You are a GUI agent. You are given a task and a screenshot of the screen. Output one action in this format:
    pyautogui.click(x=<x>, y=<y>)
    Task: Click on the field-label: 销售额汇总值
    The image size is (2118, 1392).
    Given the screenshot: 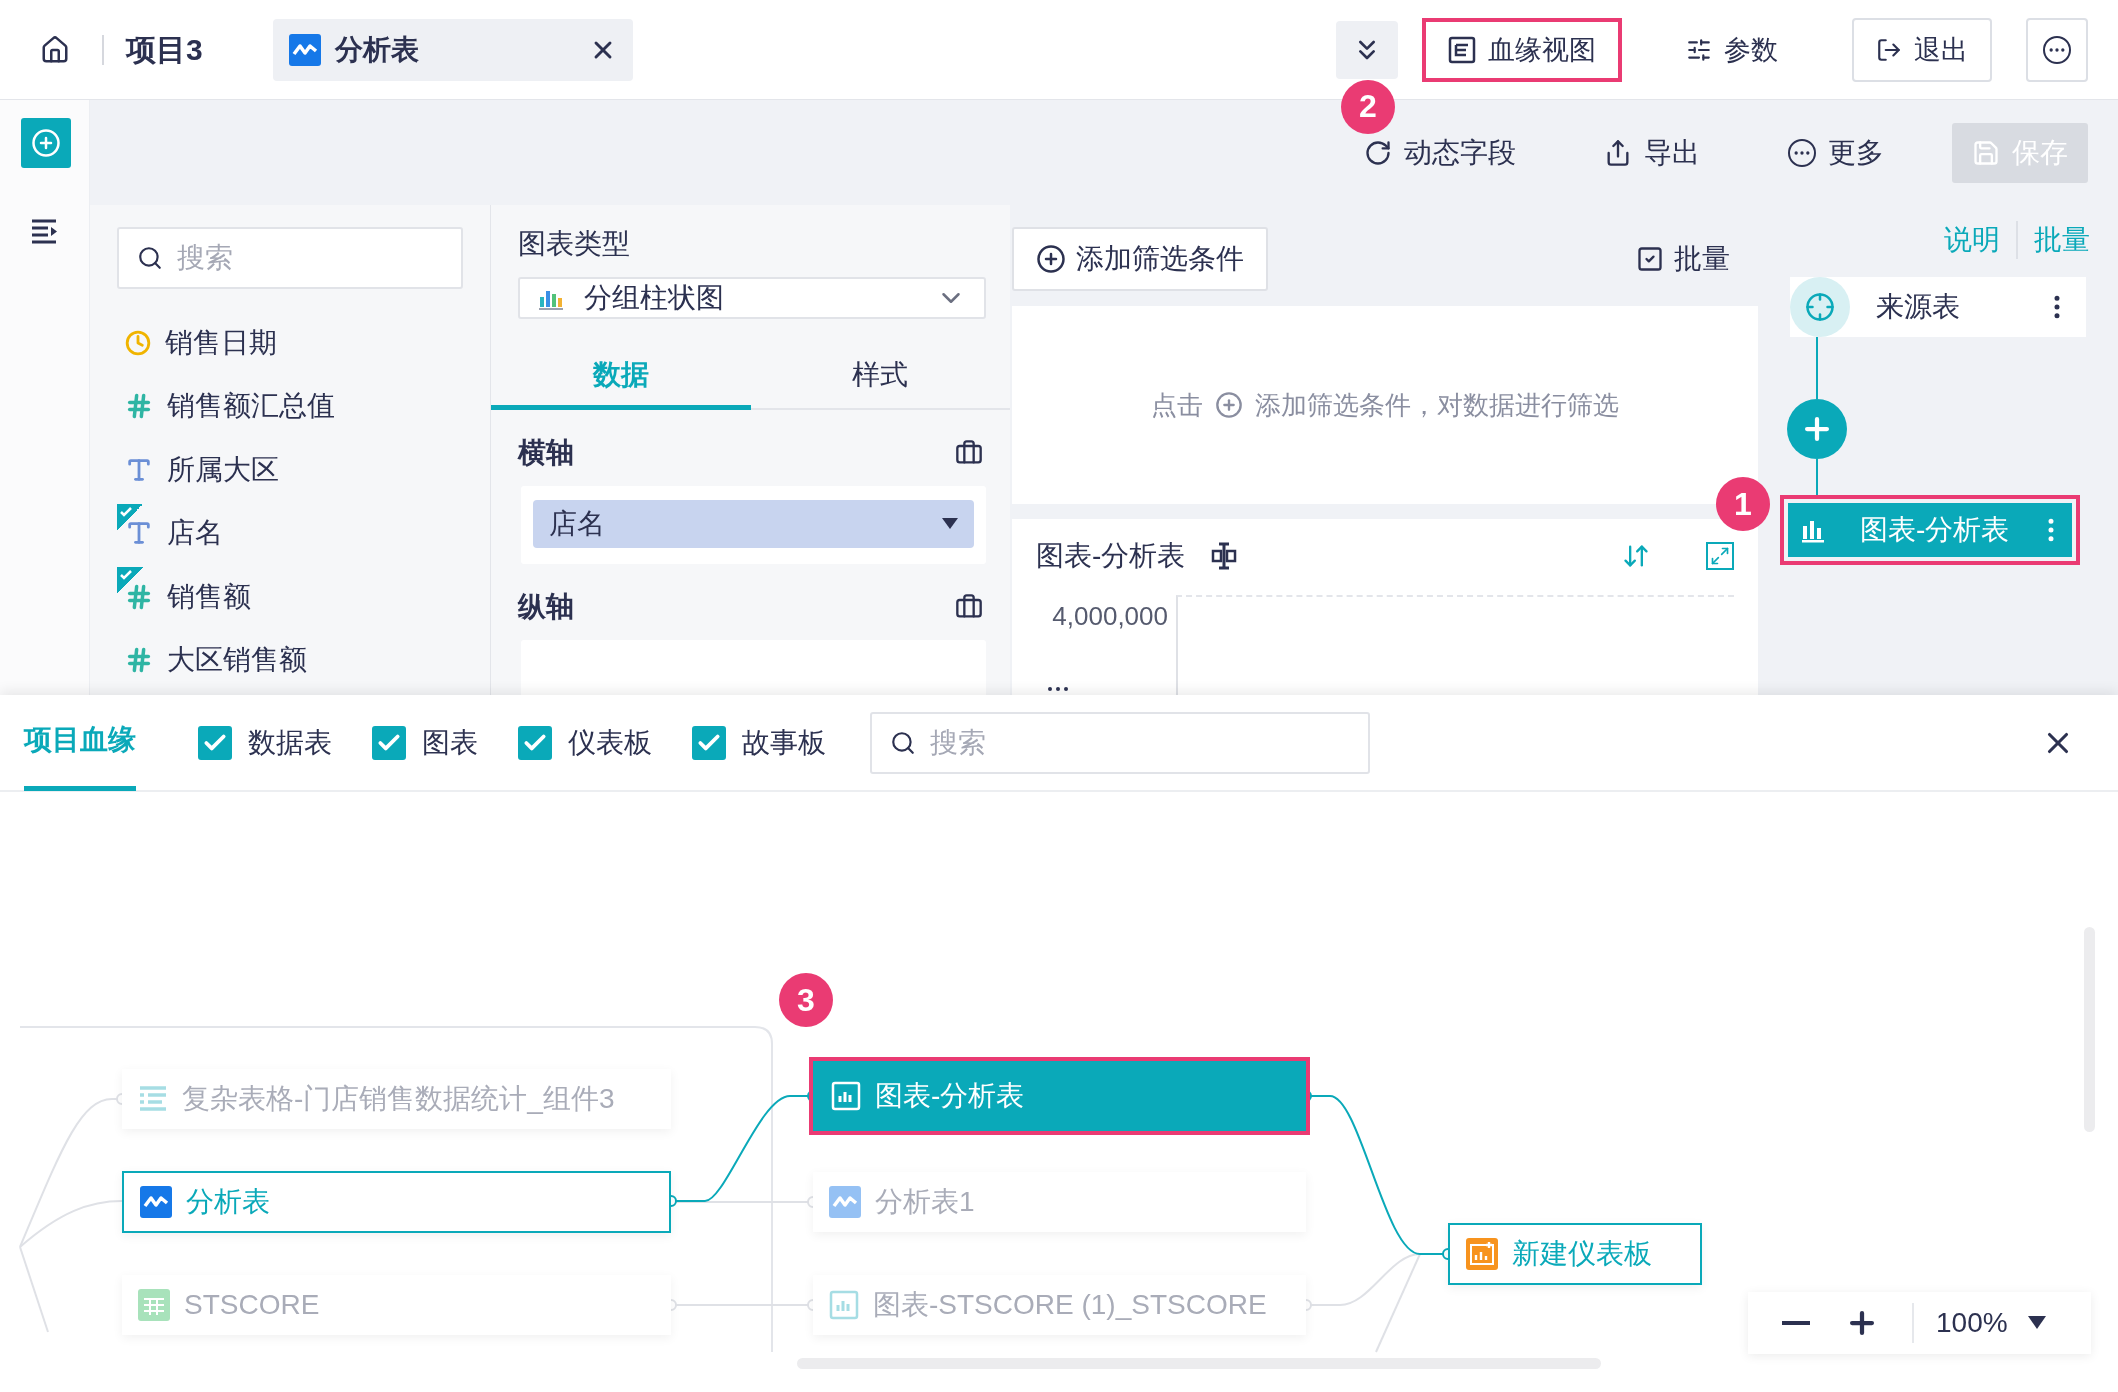 What is the action you would take?
    pyautogui.click(x=251, y=406)
    